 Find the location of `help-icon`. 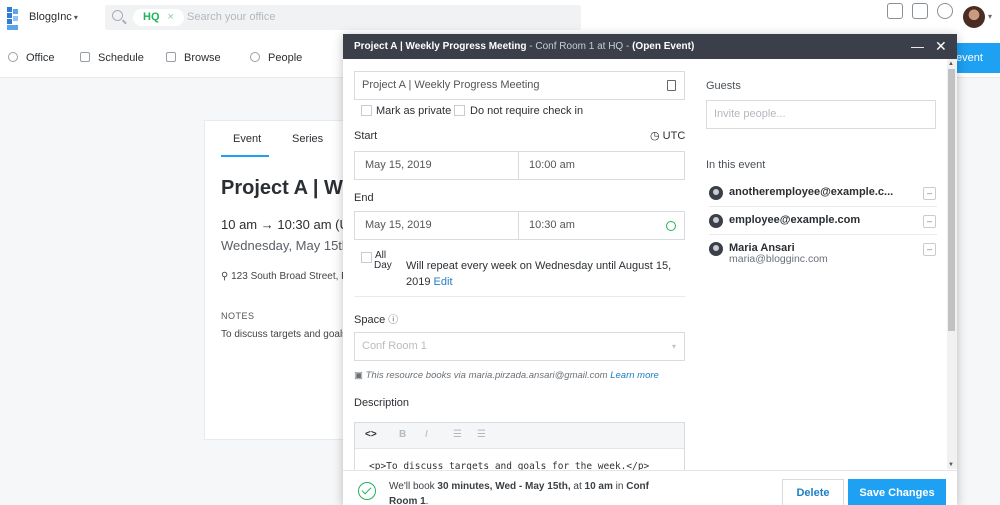

help-icon is located at coordinates (945, 11).